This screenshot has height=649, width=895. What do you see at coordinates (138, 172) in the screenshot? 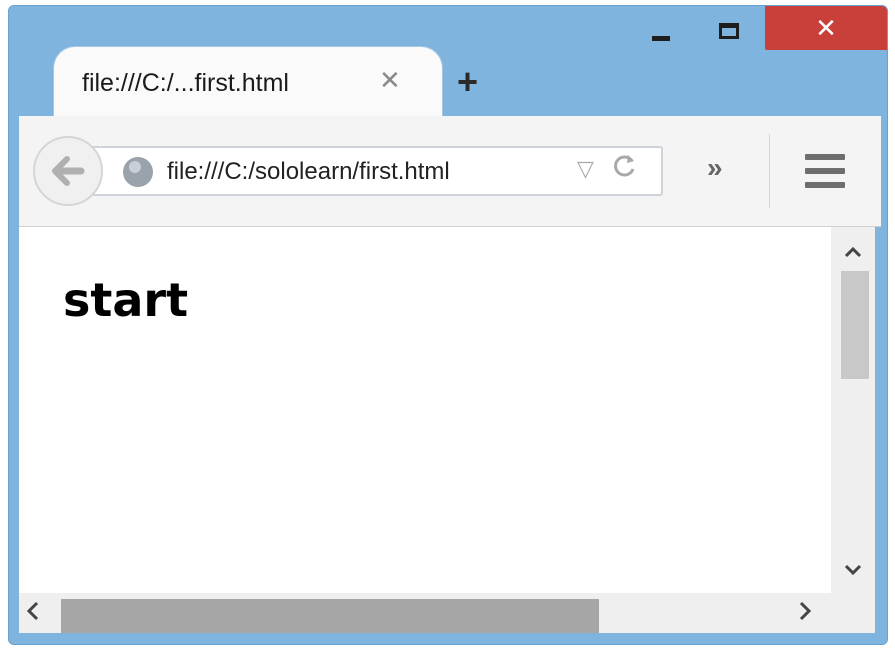
I see `globe-icon` at bounding box center [138, 172].